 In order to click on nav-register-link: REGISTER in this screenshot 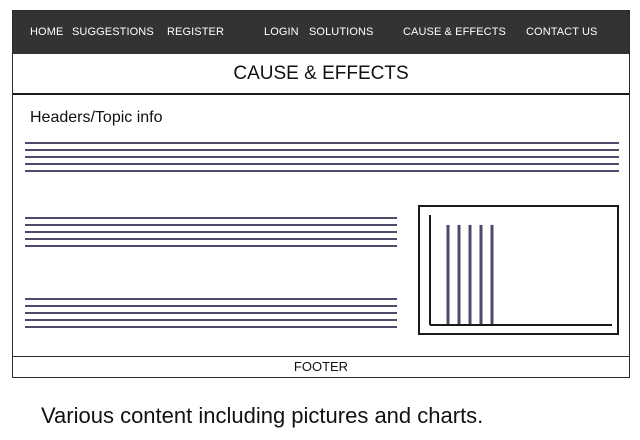, I will do `click(195, 32)`.